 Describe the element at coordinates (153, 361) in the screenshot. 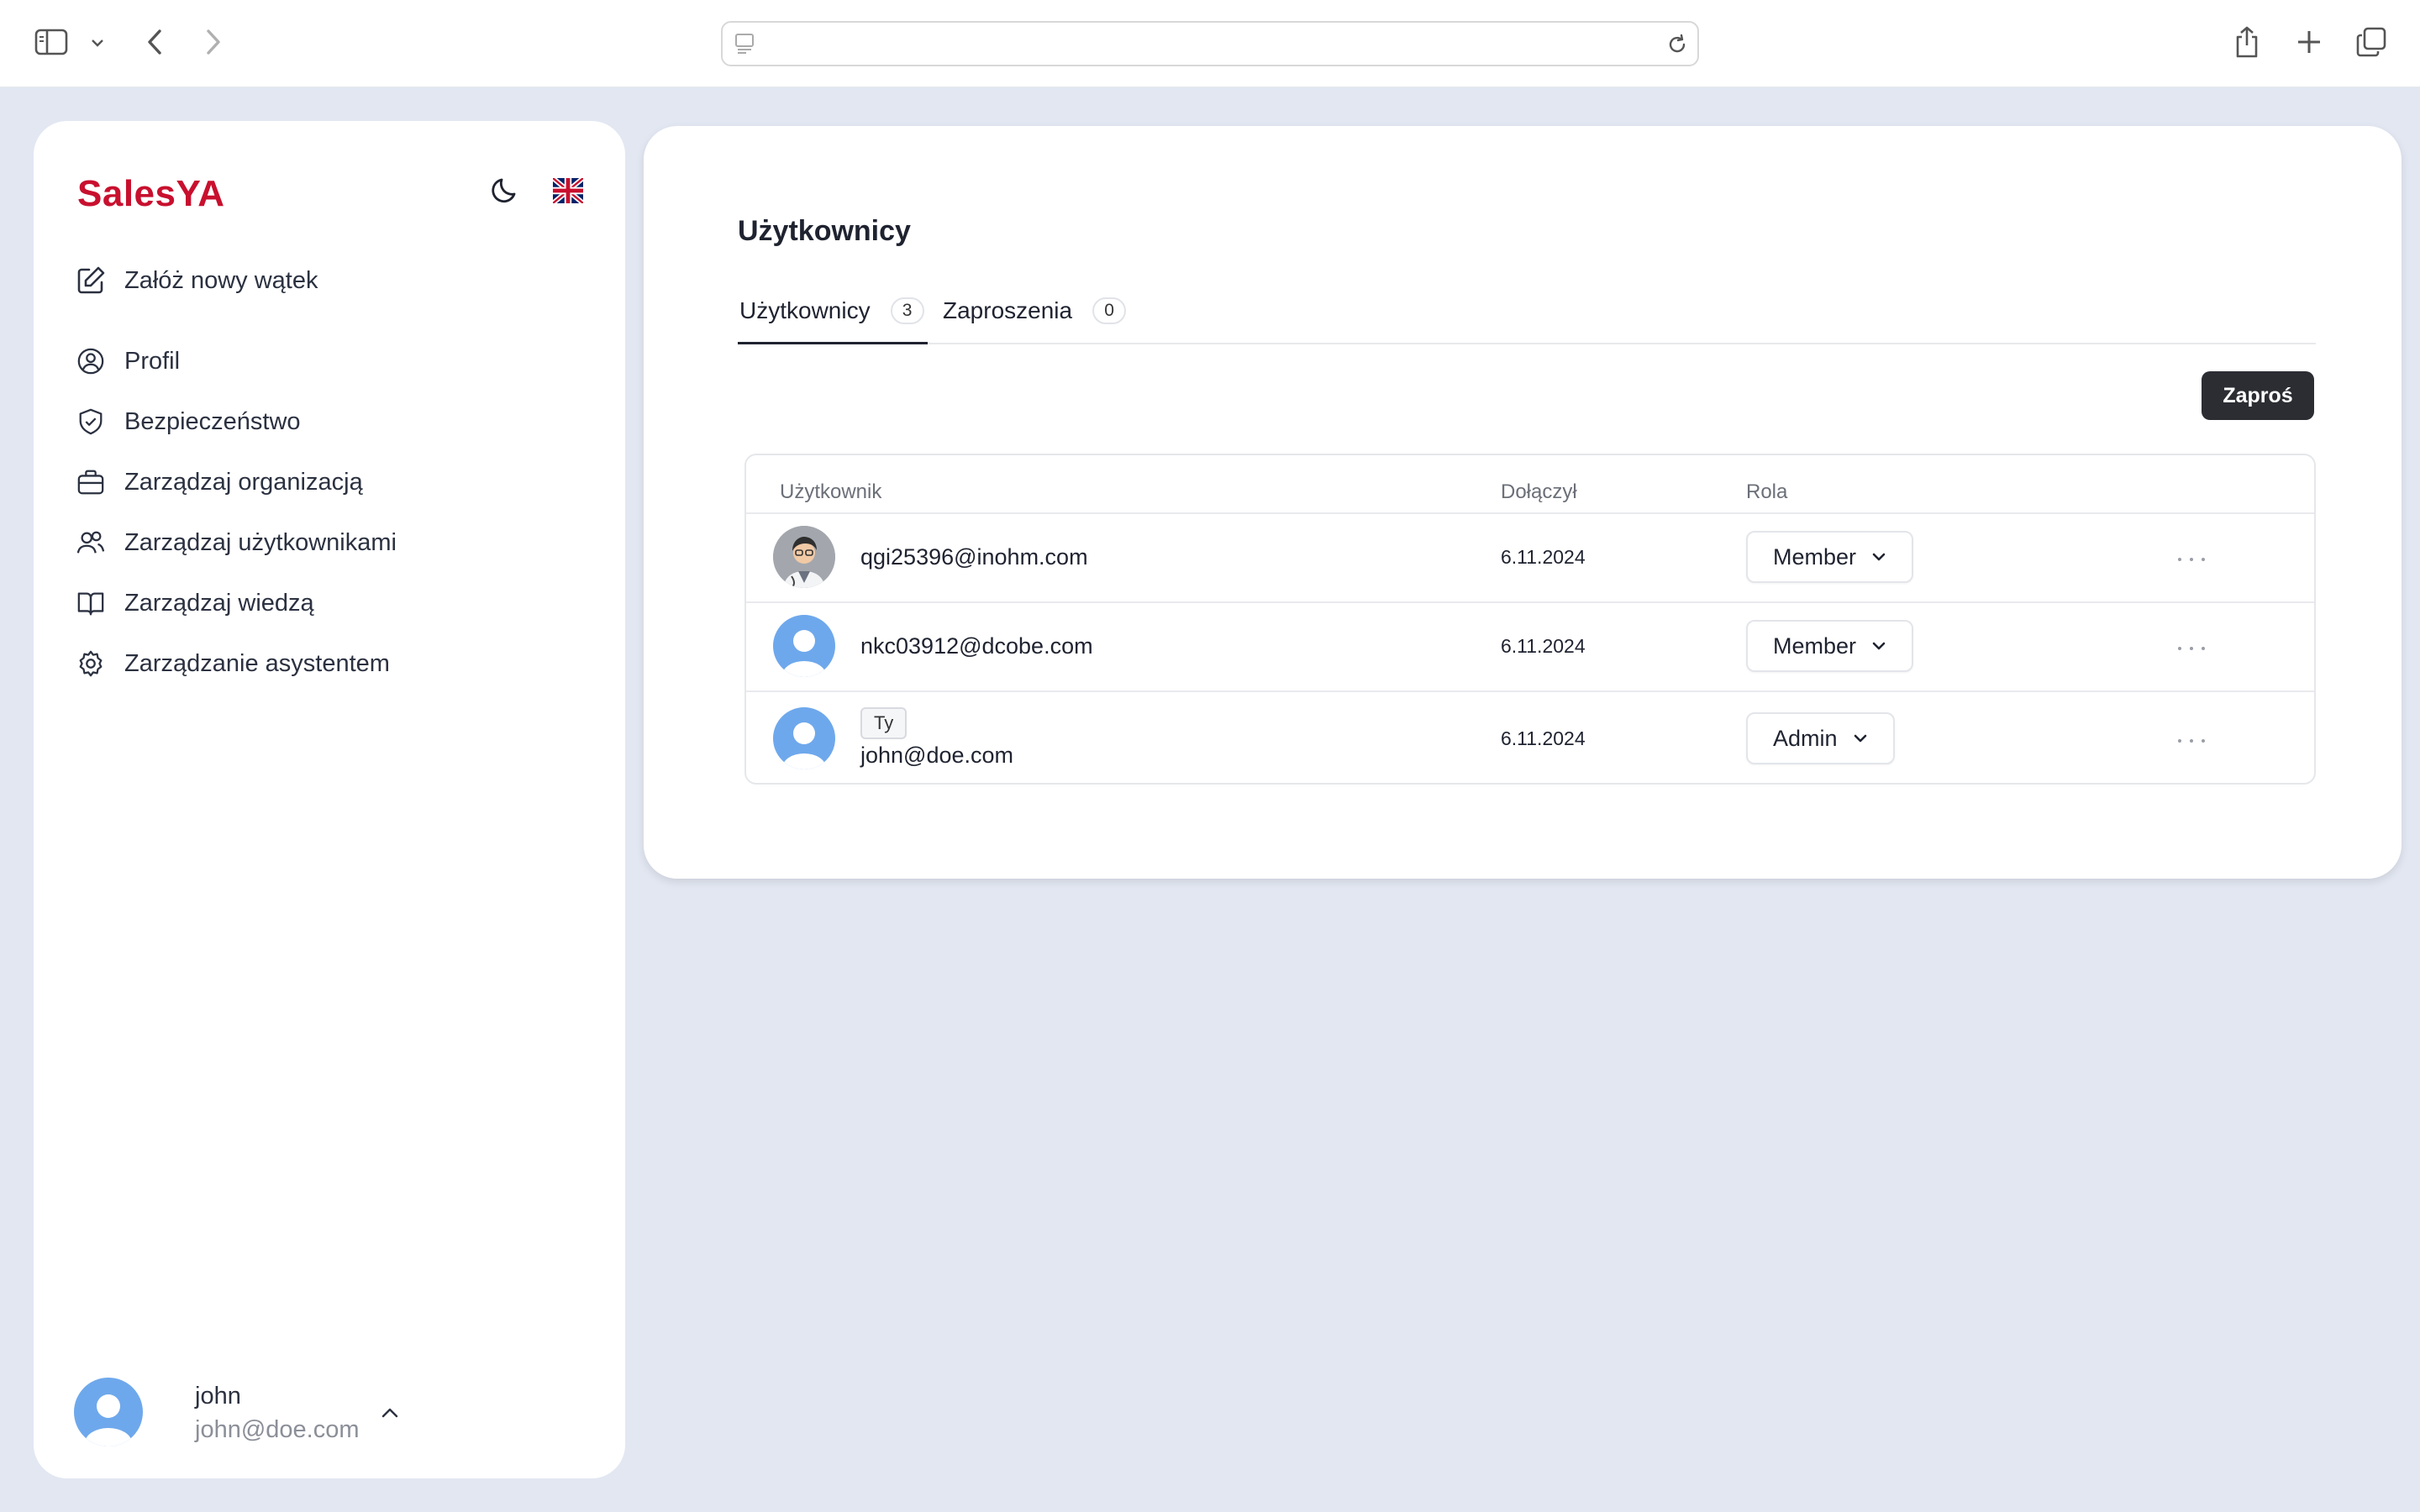

I see `sidebar-item-label: Profil` at that location.